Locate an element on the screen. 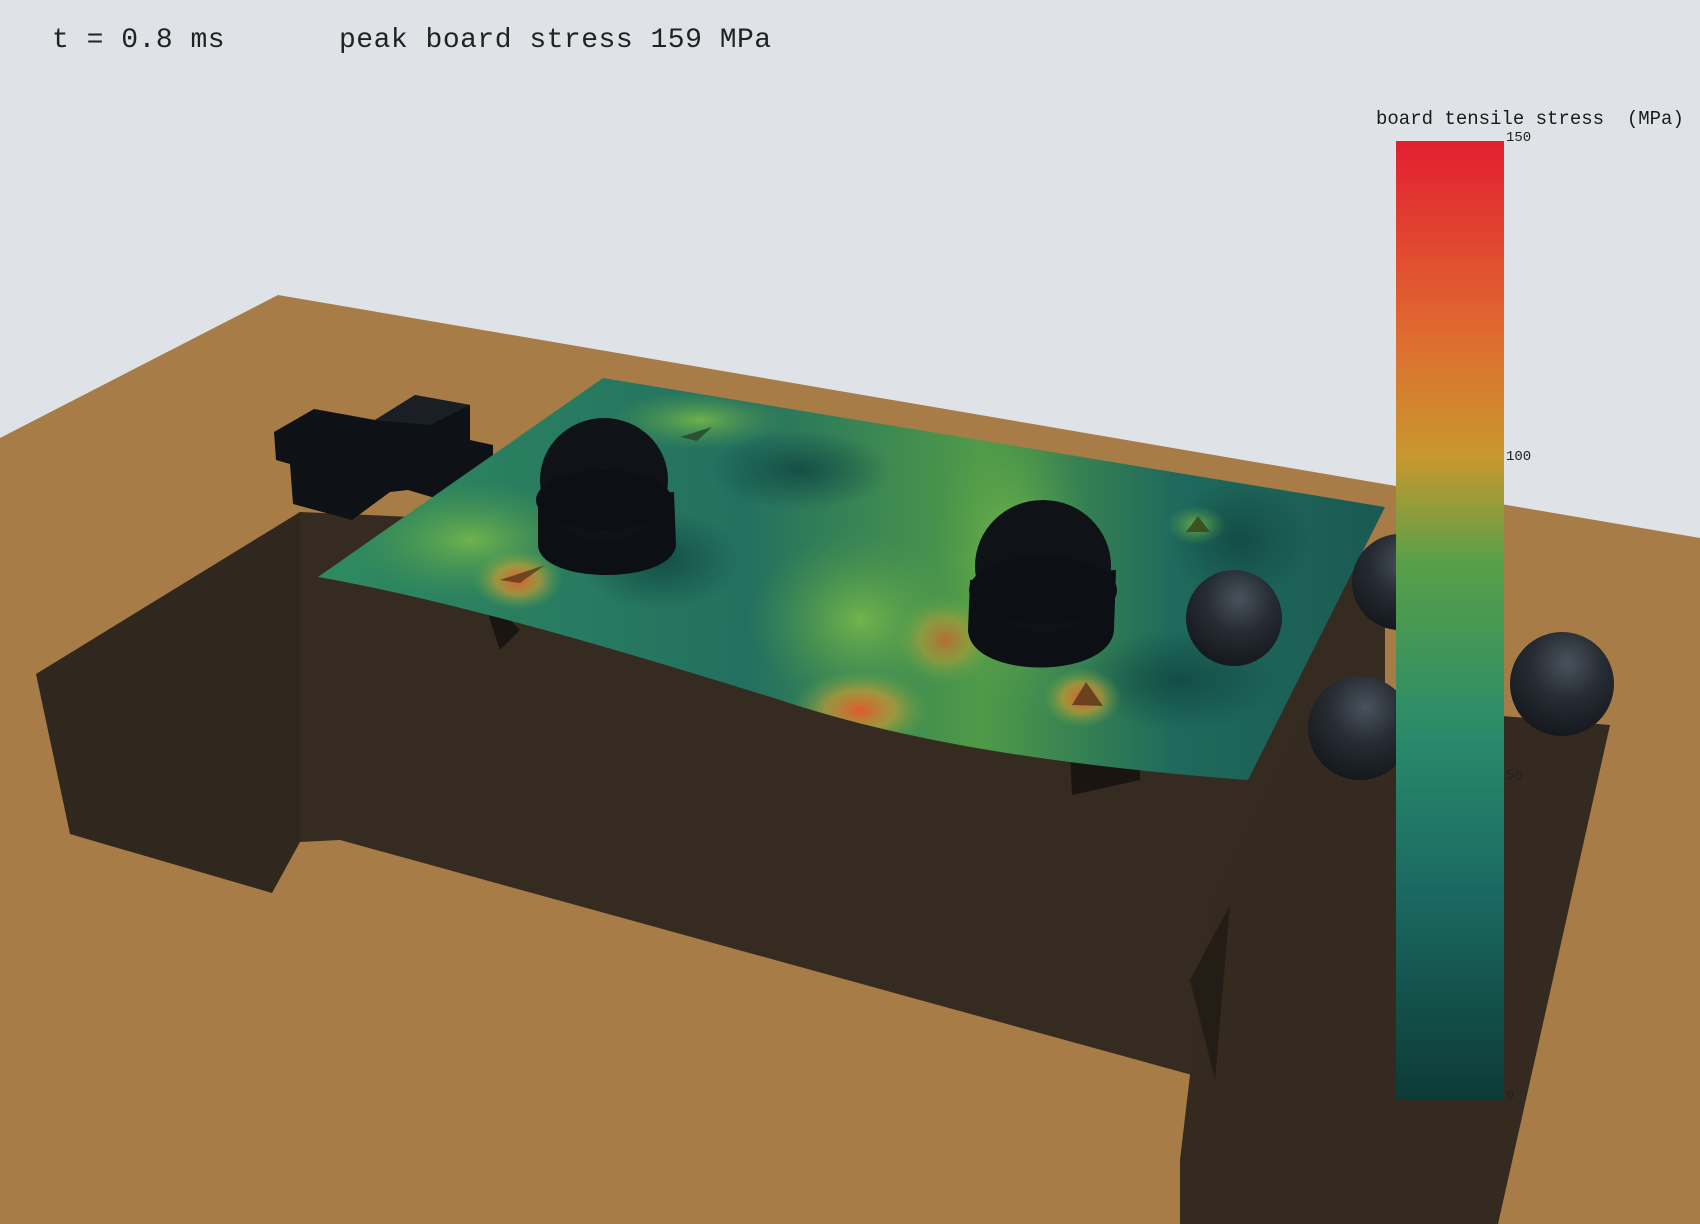 This screenshot has width=1700, height=1224. dome-component-right is located at coordinates (1042, 584).